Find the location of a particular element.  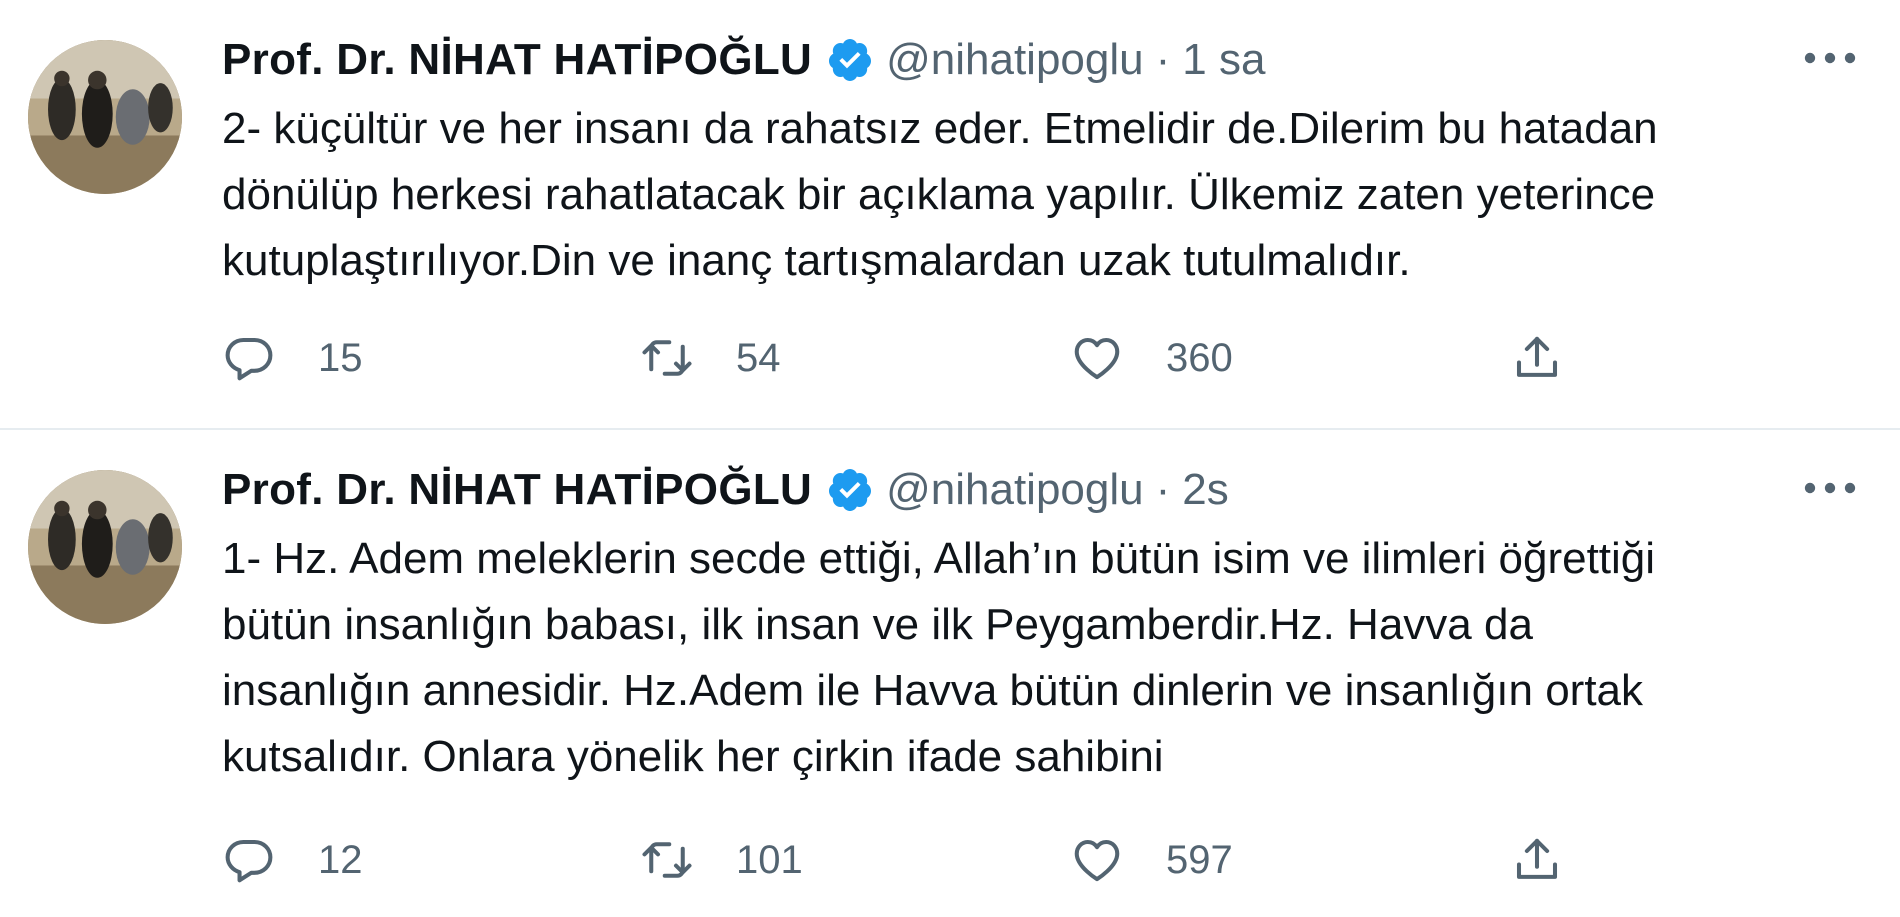

timestamp: 1 sa is located at coordinates (1223, 60).